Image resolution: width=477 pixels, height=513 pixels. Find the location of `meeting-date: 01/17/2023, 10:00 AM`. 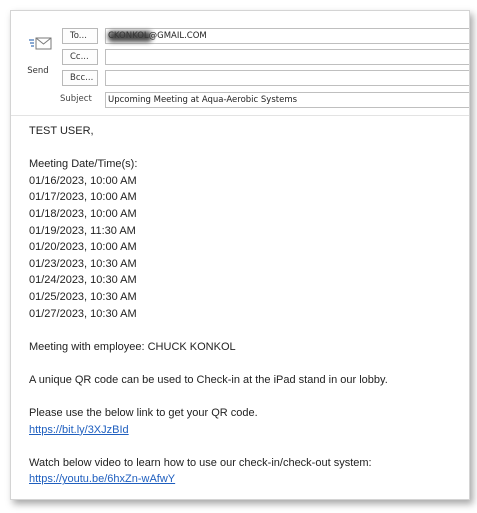

meeting-date: 01/17/2023, 10:00 AM is located at coordinates (83, 197).